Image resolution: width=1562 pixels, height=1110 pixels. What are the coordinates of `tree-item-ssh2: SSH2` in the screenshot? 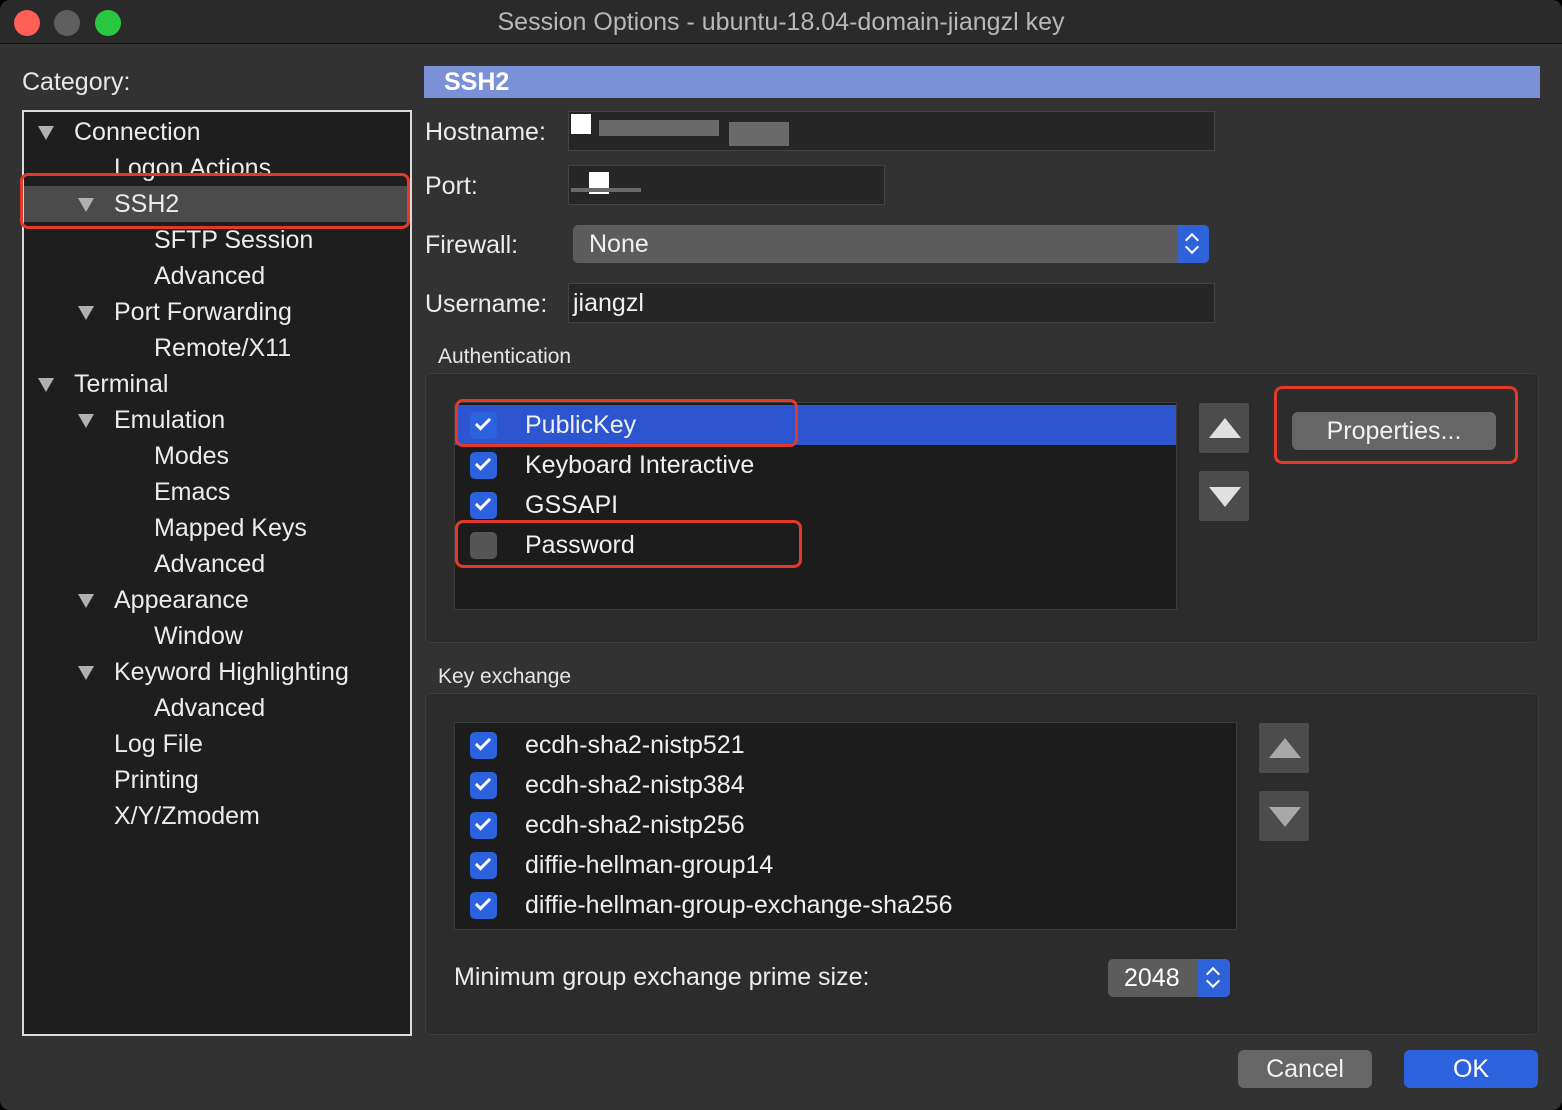 It's located at (217, 204).